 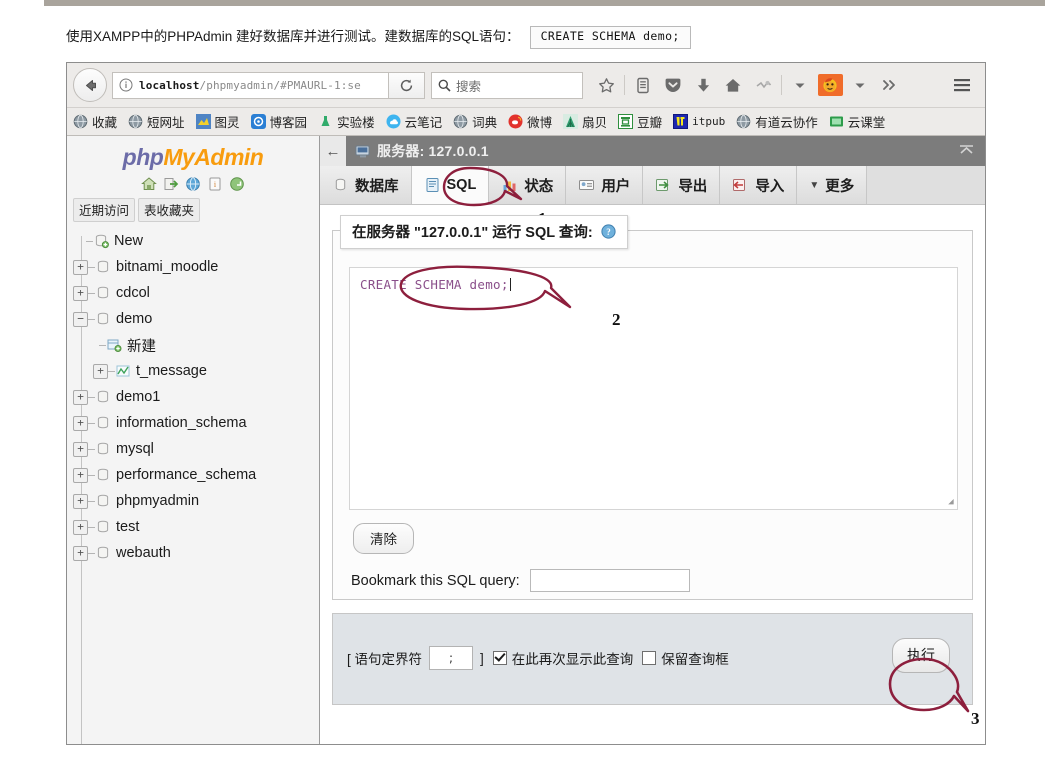 I want to click on collapse-expander-icon: −, so click(x=80, y=319).